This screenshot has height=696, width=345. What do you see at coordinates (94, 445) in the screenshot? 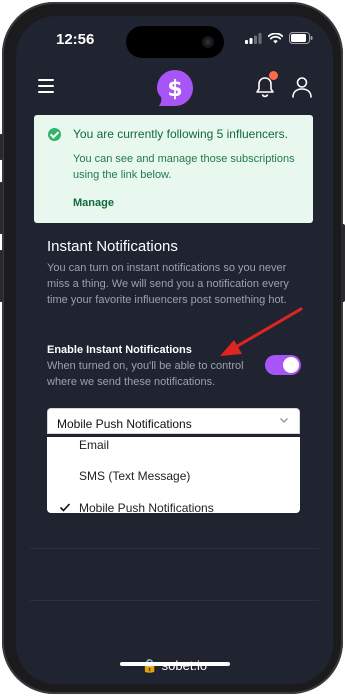
I see `option-label: Email` at bounding box center [94, 445].